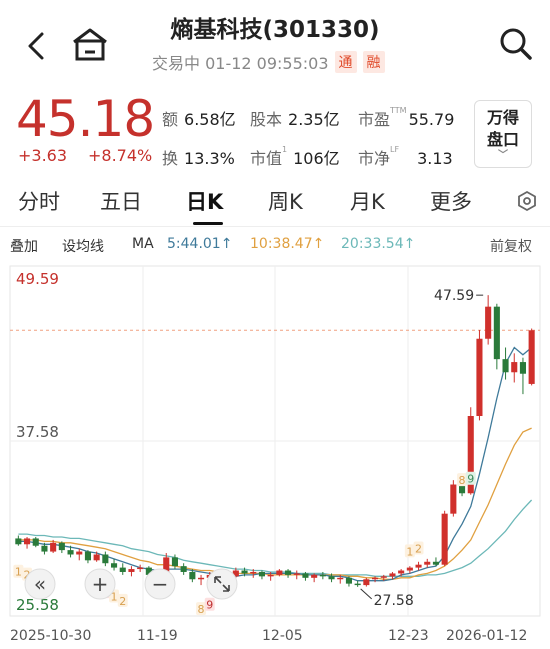 This screenshot has width=550, height=649. I want to click on low-annotation-label: 27.58, so click(394, 601).